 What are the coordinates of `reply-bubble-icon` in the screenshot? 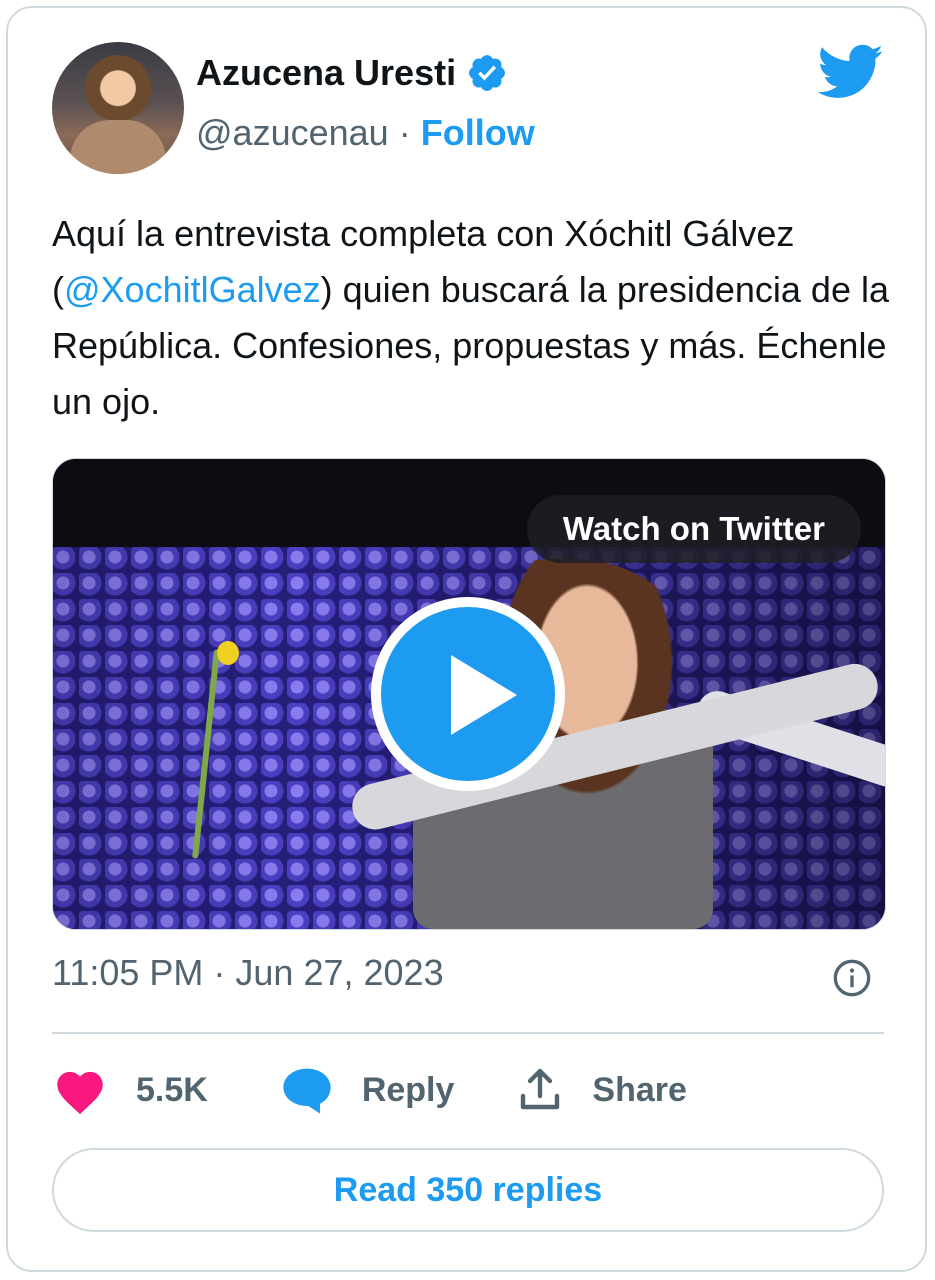 It's located at (307, 1091).